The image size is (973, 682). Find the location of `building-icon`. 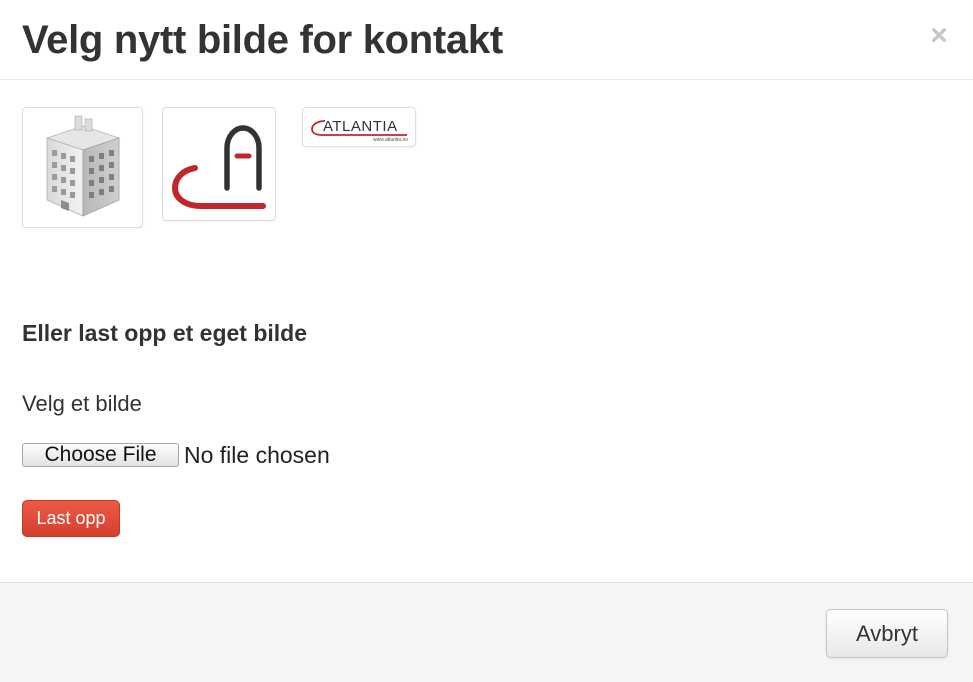

building-icon is located at coordinates (83, 166).